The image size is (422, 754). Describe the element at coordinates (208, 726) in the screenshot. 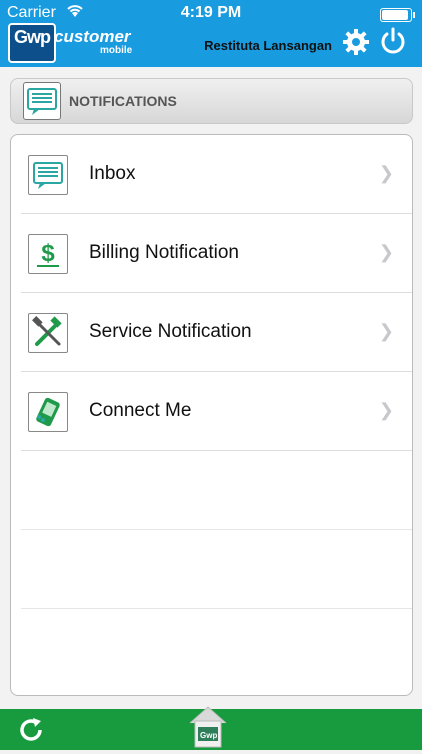

I see `home-button: Gwp` at that location.